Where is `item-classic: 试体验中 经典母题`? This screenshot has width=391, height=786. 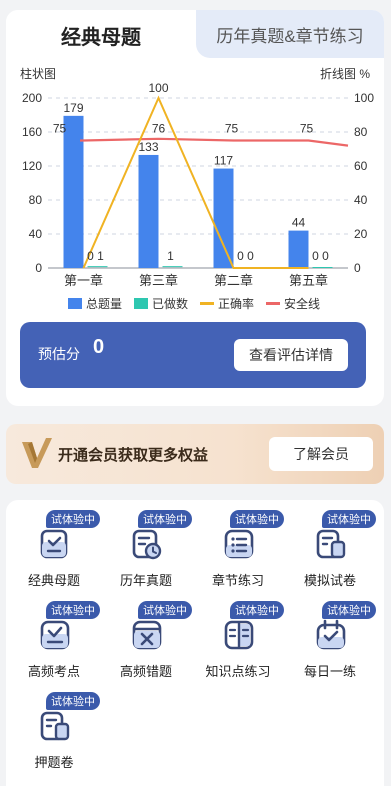
item-classic: 试体验中 经典母题 is located at coordinates (54, 547).